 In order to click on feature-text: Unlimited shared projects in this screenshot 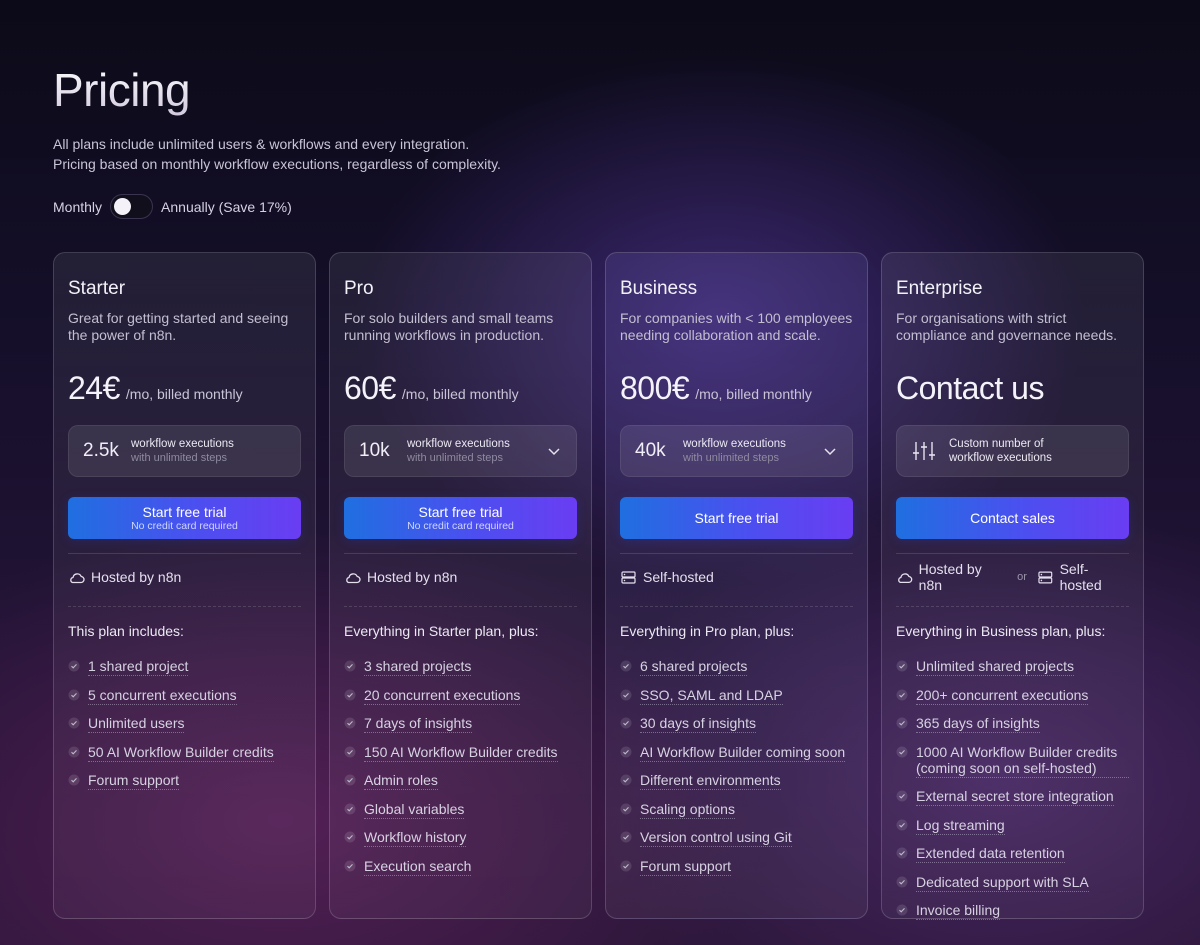, I will do `click(995, 667)`.